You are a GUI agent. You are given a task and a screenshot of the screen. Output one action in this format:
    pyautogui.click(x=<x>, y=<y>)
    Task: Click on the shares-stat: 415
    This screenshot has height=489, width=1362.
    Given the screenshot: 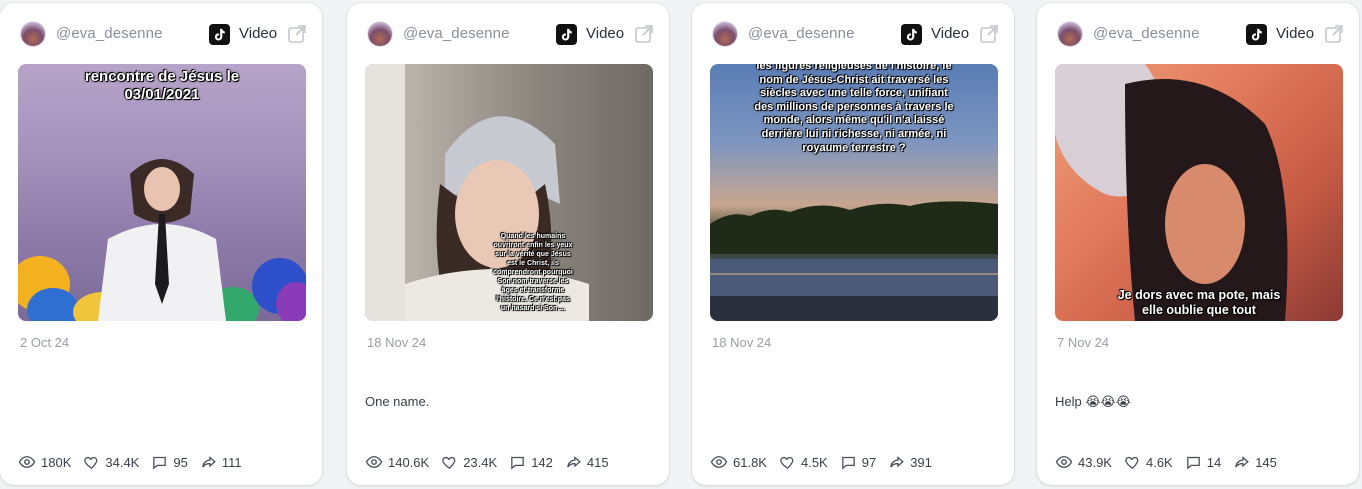 What is the action you would take?
    pyautogui.click(x=587, y=462)
    